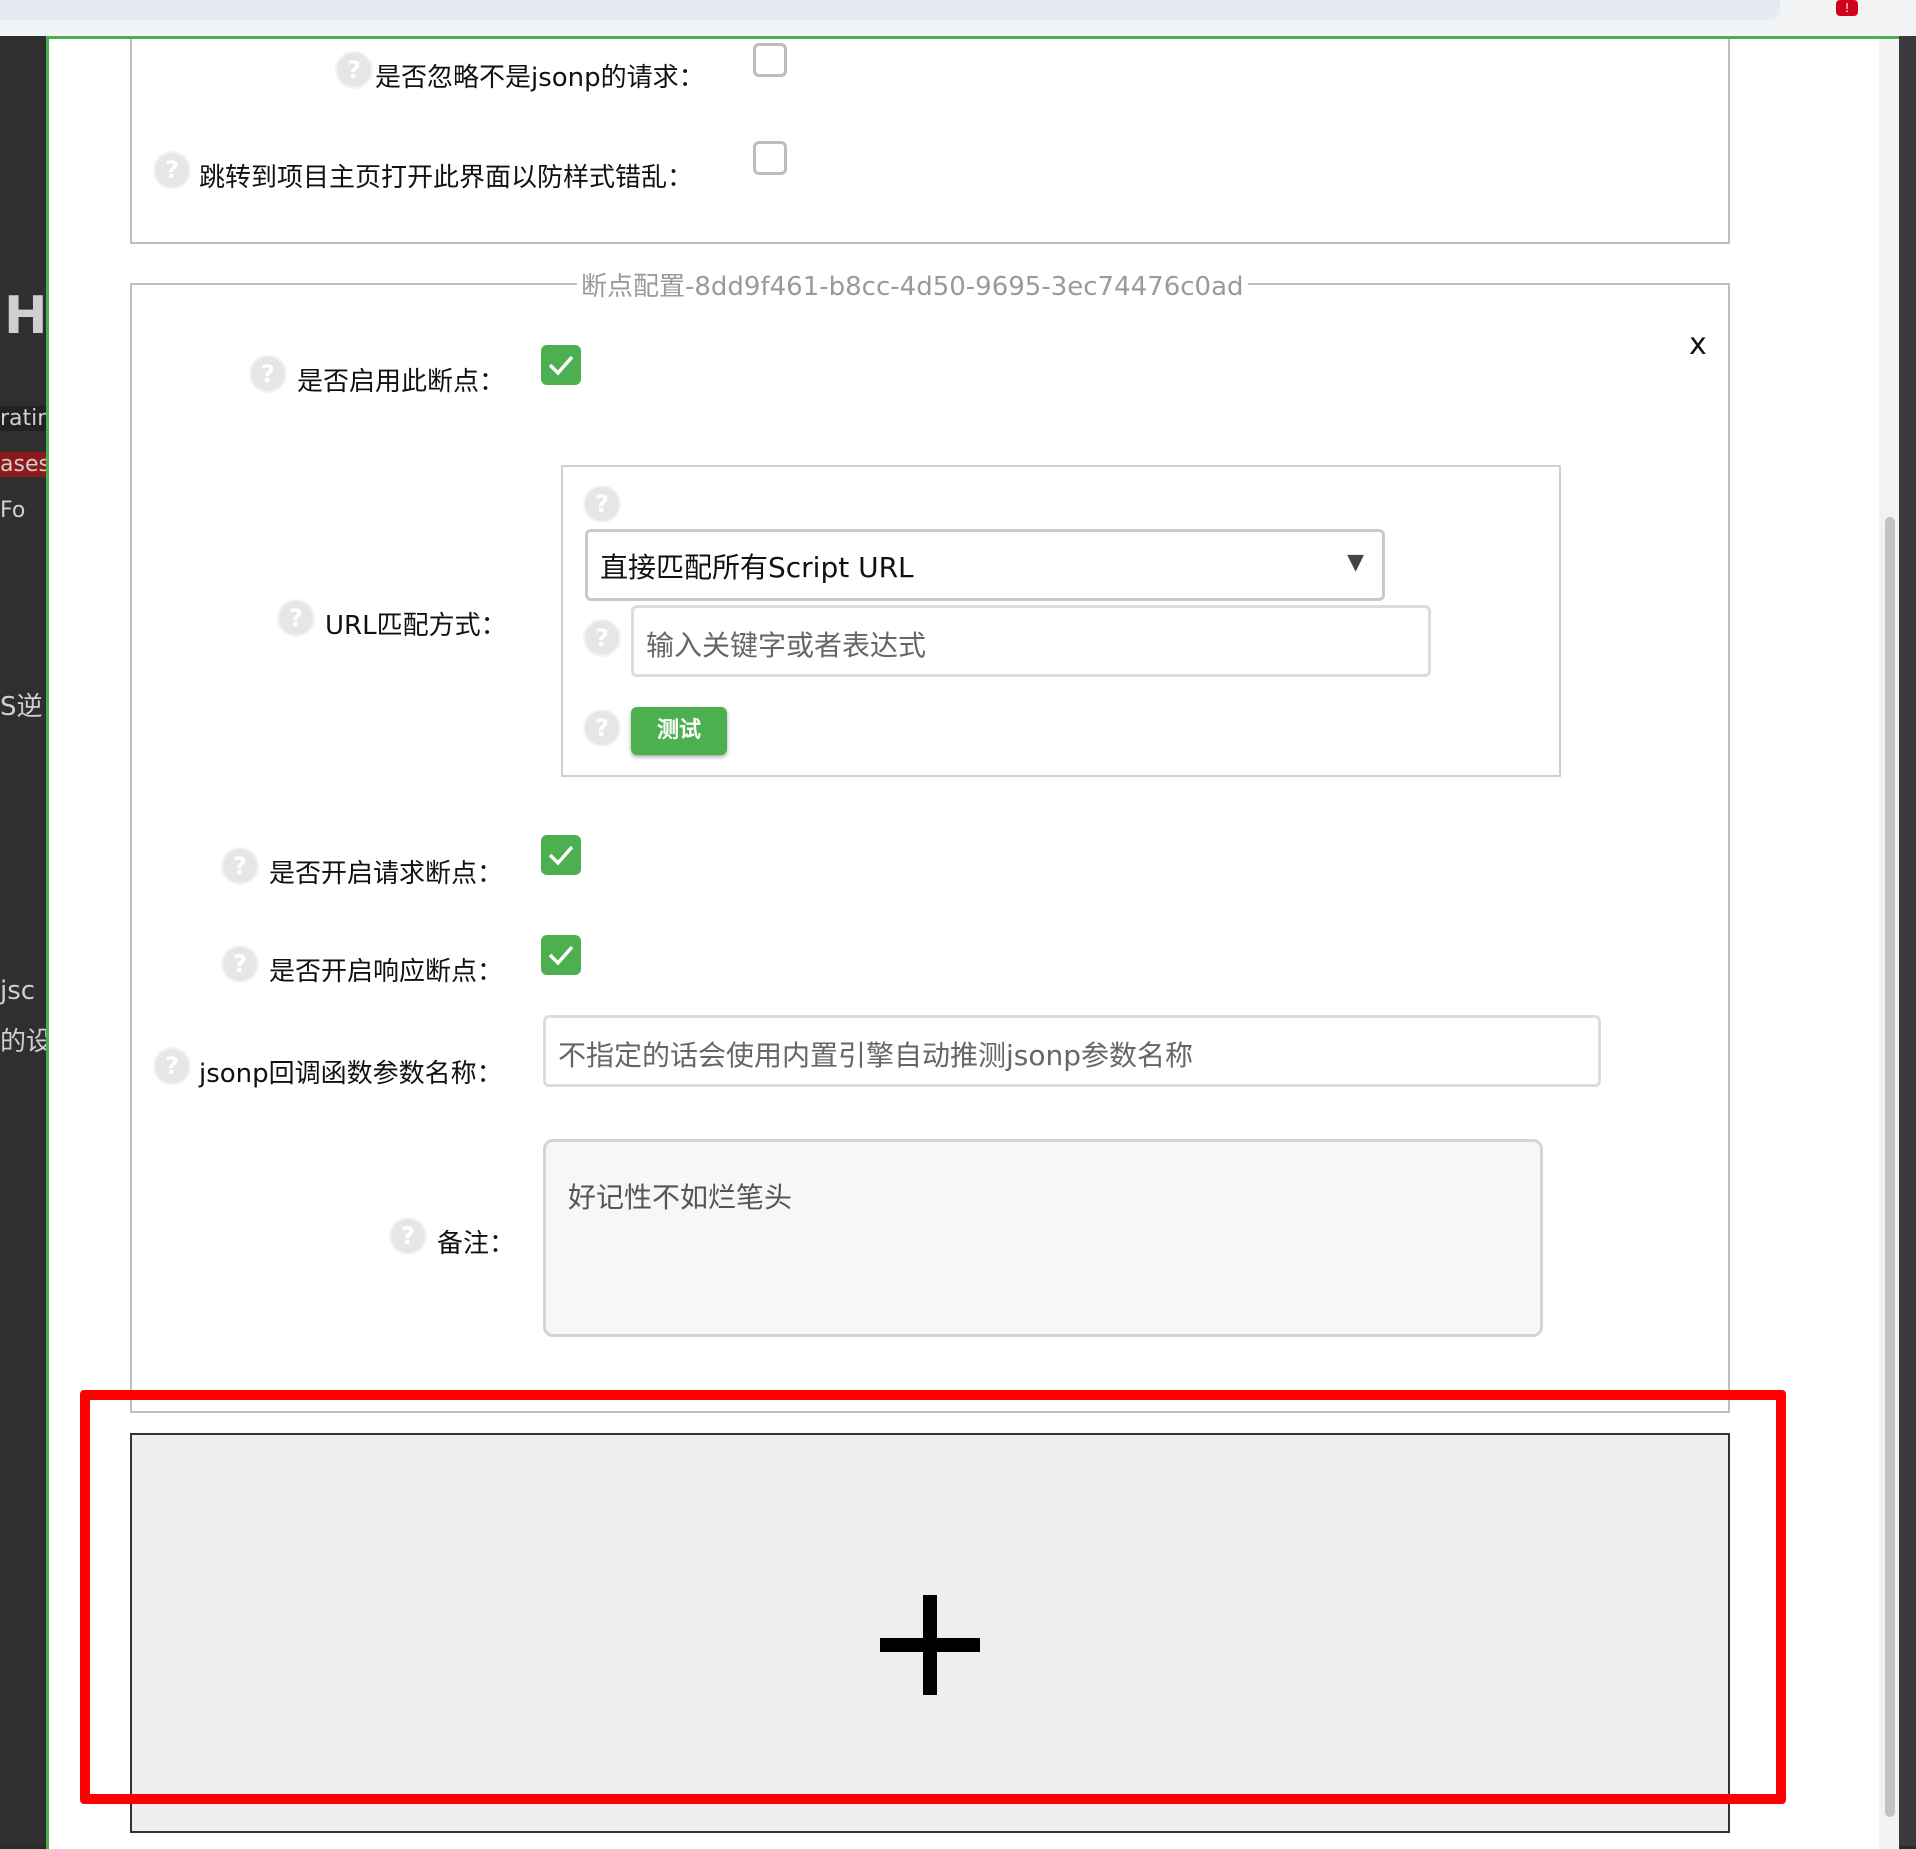 The width and height of the screenshot is (1916, 1849). Describe the element at coordinates (1043, 1238) in the screenshot. I see `remark-textarea: 好记性不如烂笔头` at that location.